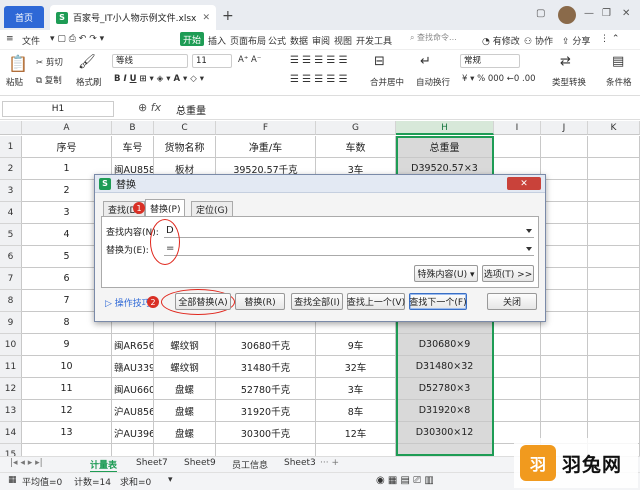 This screenshot has width=640, height=490. Describe the element at coordinates (133, 128) in the screenshot. I see `column-header: B` at that location.